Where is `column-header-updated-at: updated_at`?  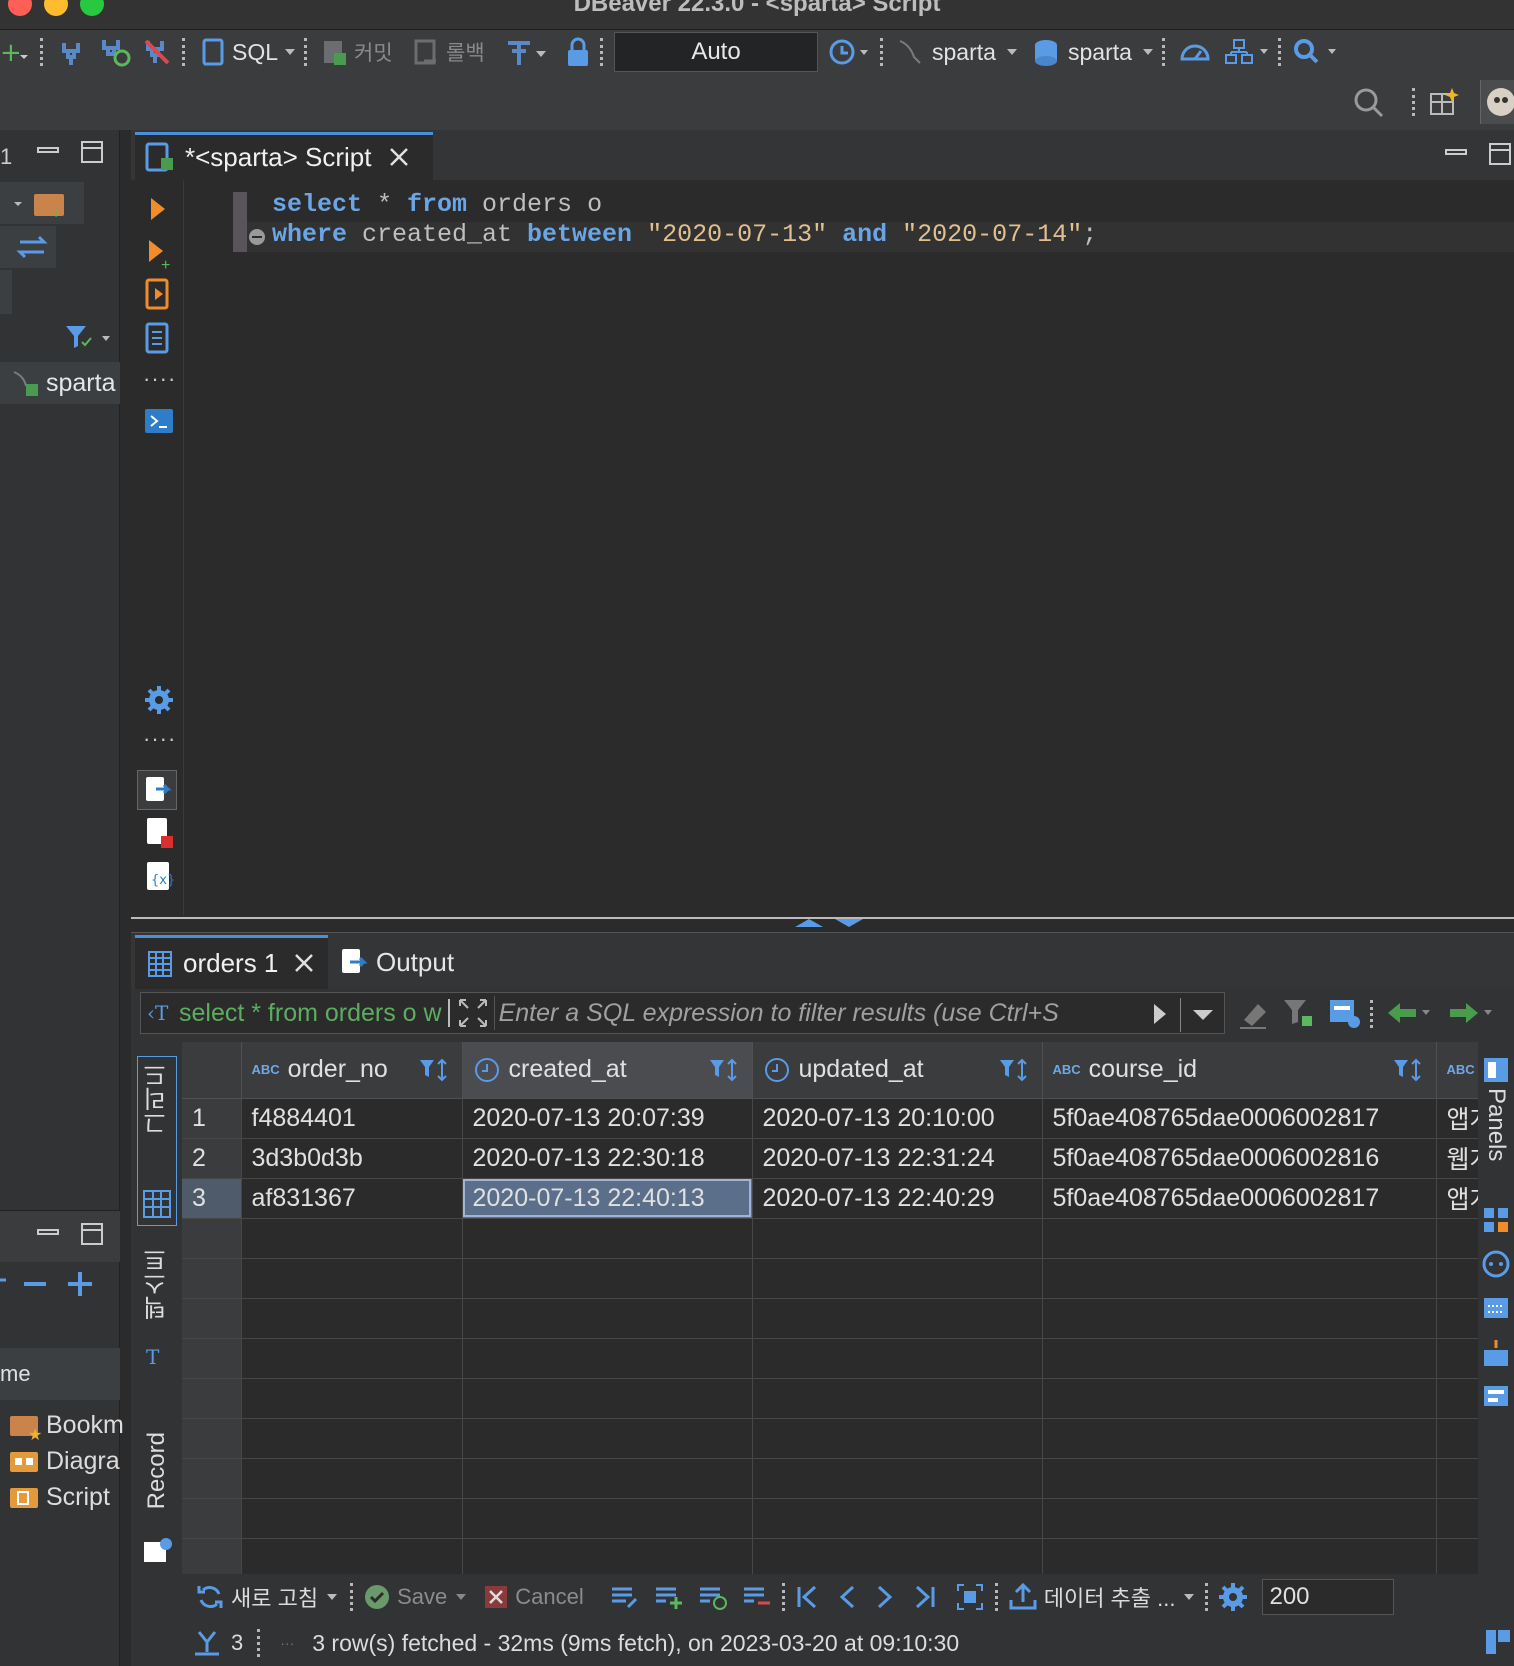 column-header-updated-at: updated_at is located at coordinates (897, 1070).